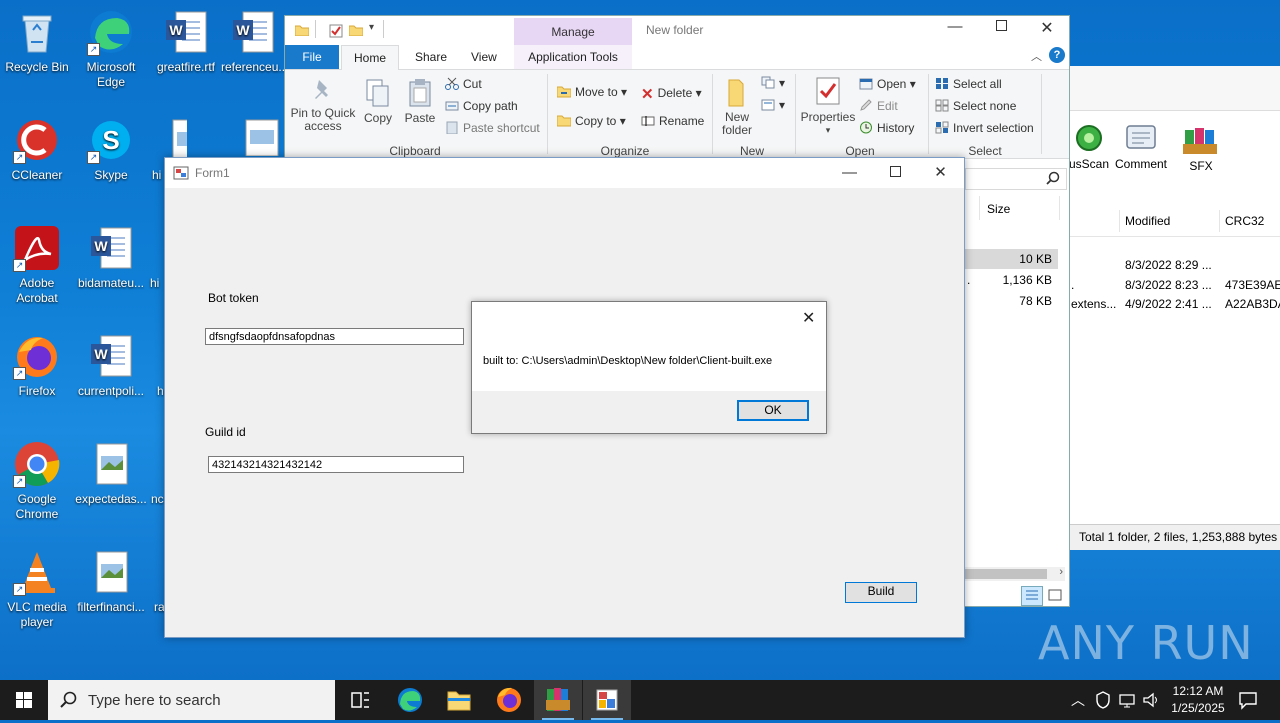 The image size is (1280, 723). What do you see at coordinates (773, 410) in the screenshot?
I see `ok-button: OK` at bounding box center [773, 410].